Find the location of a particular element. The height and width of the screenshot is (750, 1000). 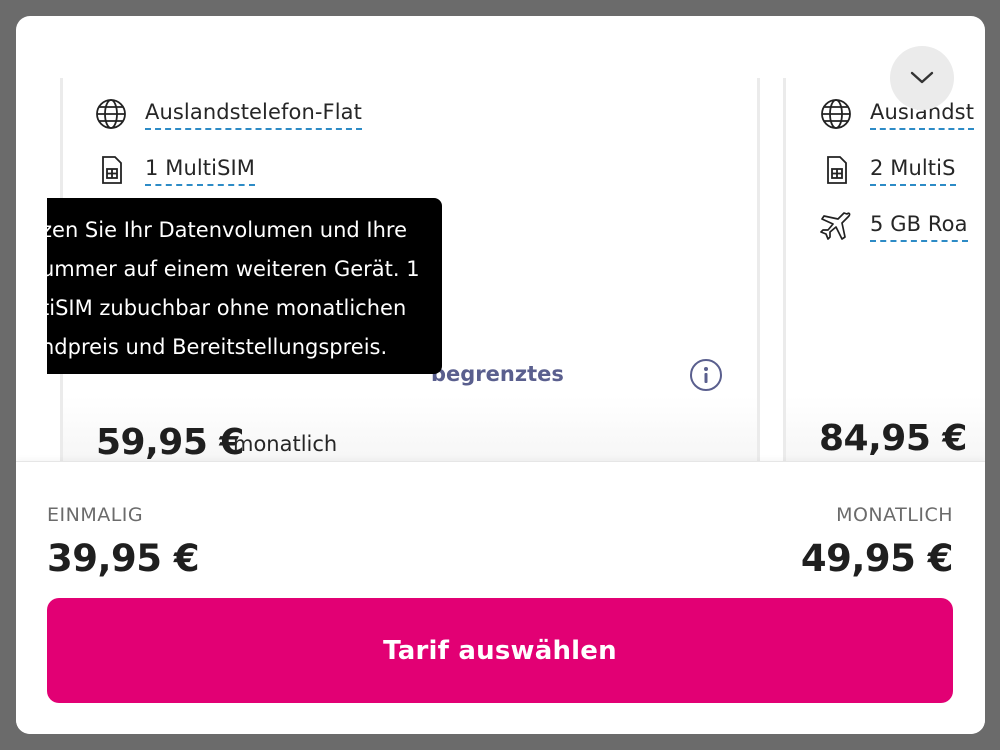

tooltip-line: tiSIM zubuchbar ohne monatlichen is located at coordinates (227, 308).